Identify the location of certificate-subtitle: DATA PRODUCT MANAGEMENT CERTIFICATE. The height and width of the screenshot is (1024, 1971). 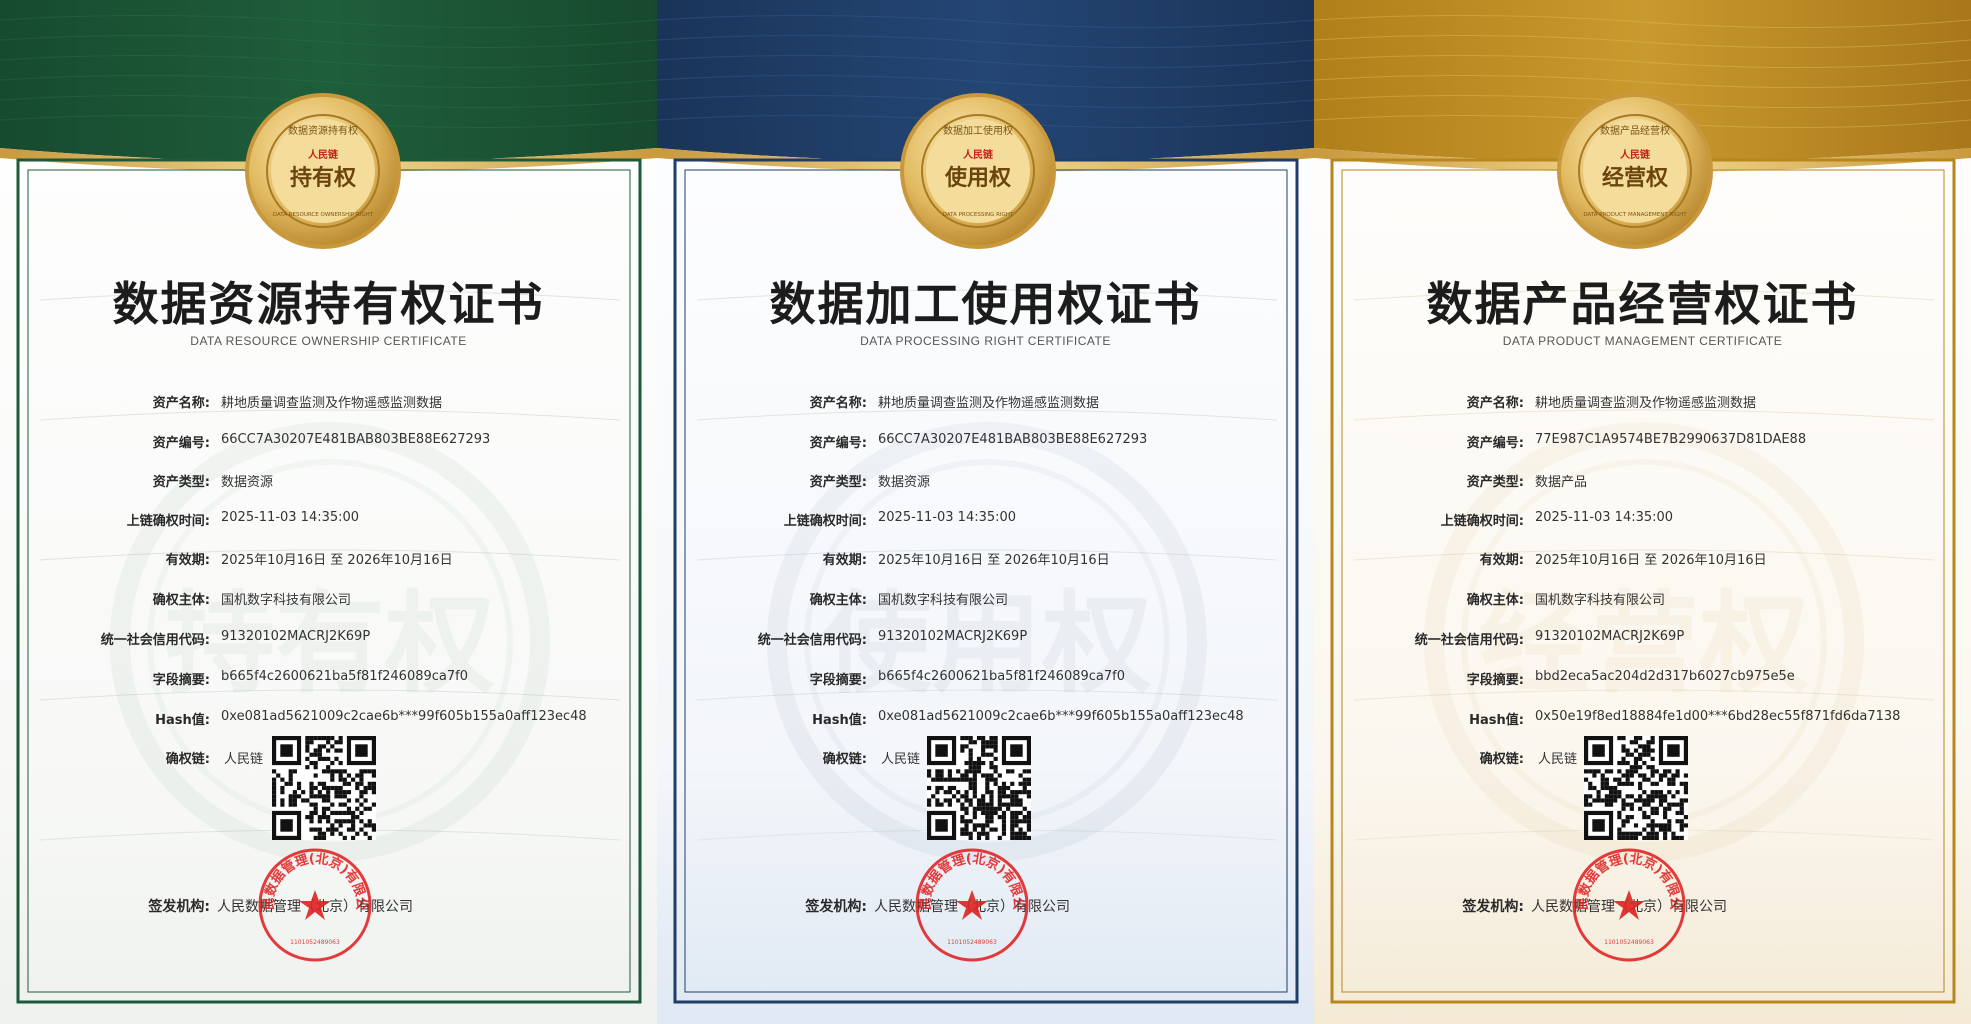
(1642, 341).